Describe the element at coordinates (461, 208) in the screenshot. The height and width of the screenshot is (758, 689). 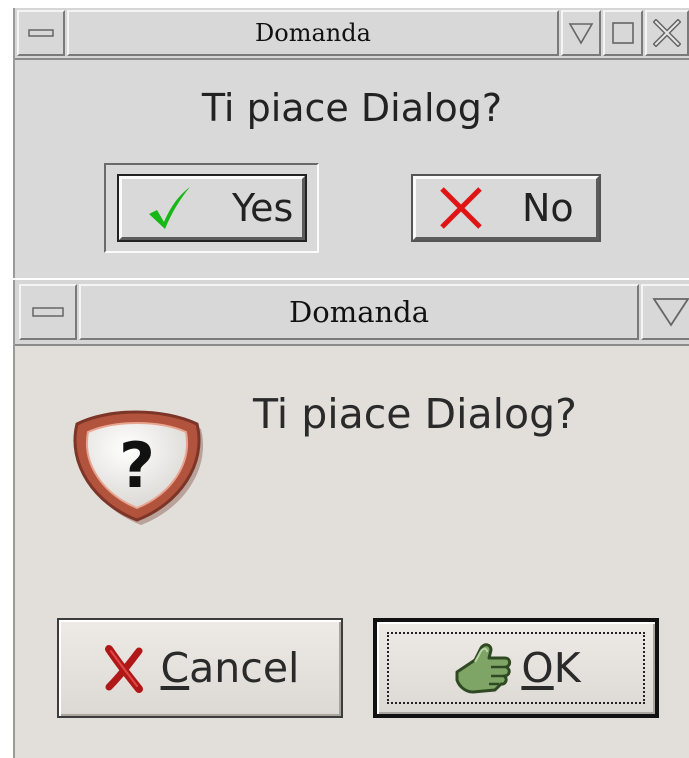
I see `x-icon` at that location.